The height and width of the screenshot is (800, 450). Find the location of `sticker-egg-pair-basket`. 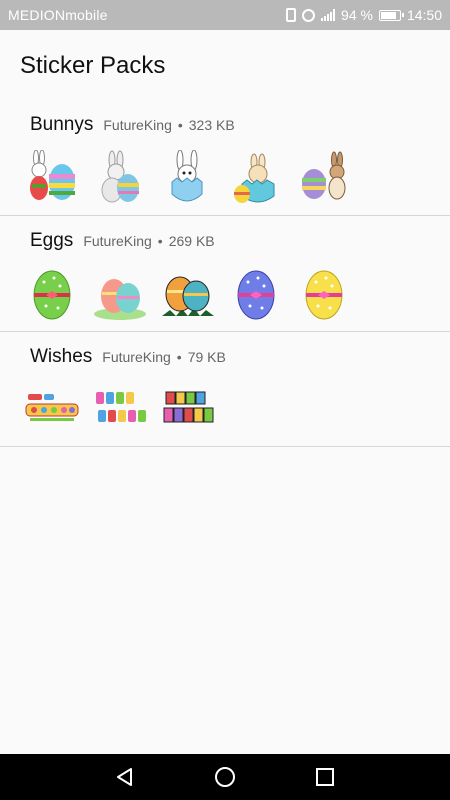

sticker-egg-pair-basket is located at coordinates (120, 294).